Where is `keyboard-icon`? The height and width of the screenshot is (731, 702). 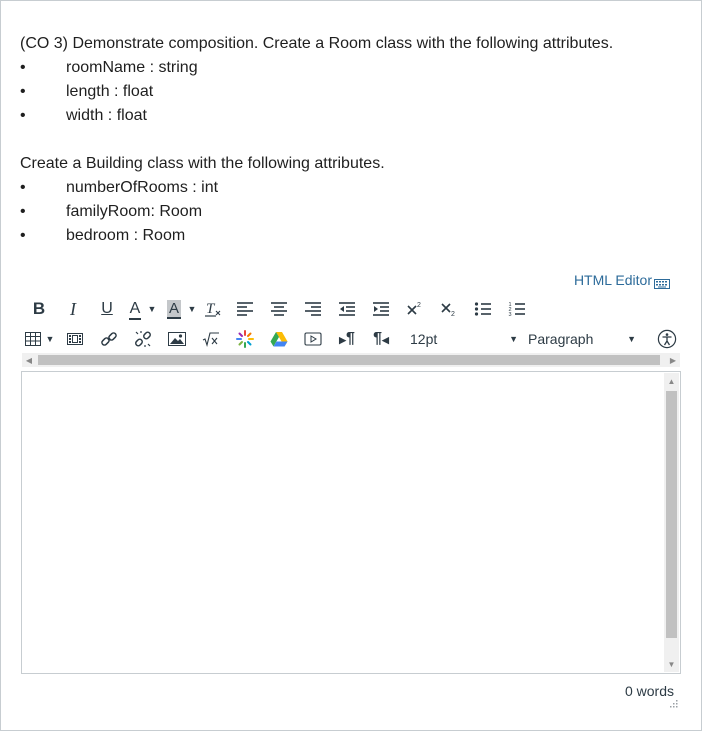
keyboard-icon is located at coordinates (662, 283).